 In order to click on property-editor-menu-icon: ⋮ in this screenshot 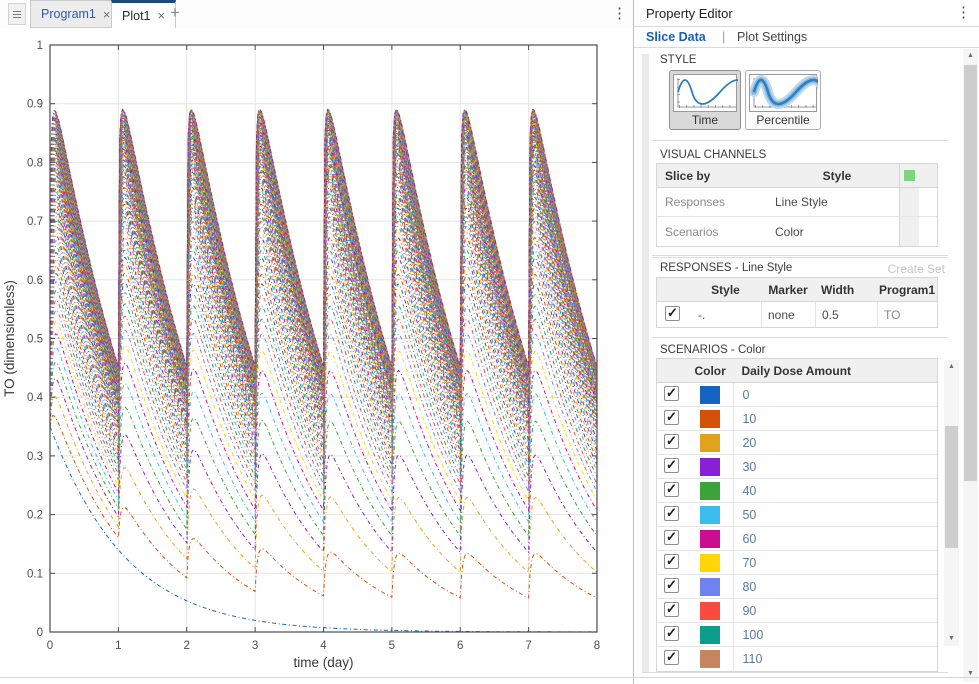, I will do `click(963, 12)`.